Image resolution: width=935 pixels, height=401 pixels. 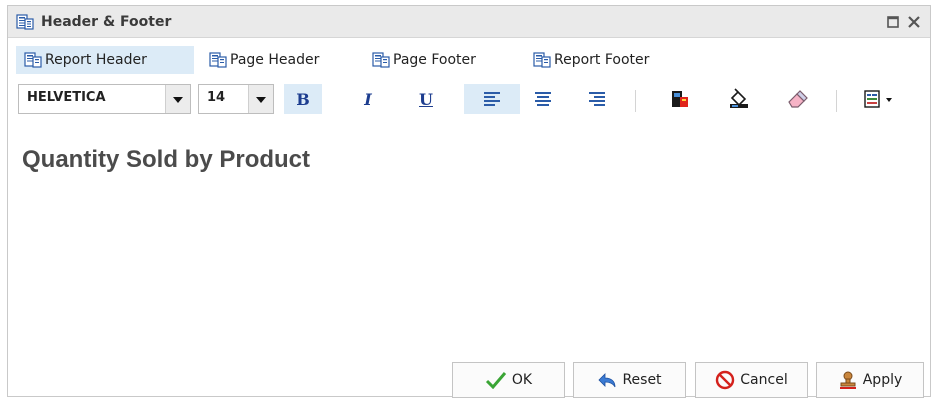 I want to click on tab-label: Report Header, so click(x=96, y=60).